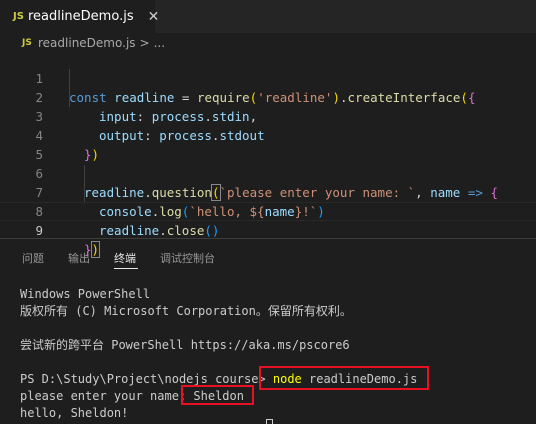 This screenshot has height=424, width=536. What do you see at coordinates (269, 421) in the screenshot?
I see `terminal-cursor` at bounding box center [269, 421].